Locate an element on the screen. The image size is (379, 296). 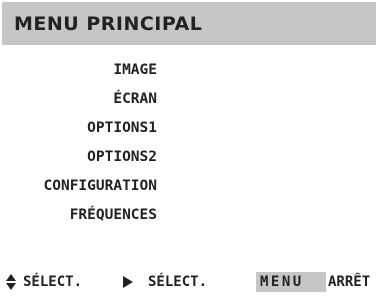
menu-item-ecran: ÉCRAN is located at coordinates (78, 99).